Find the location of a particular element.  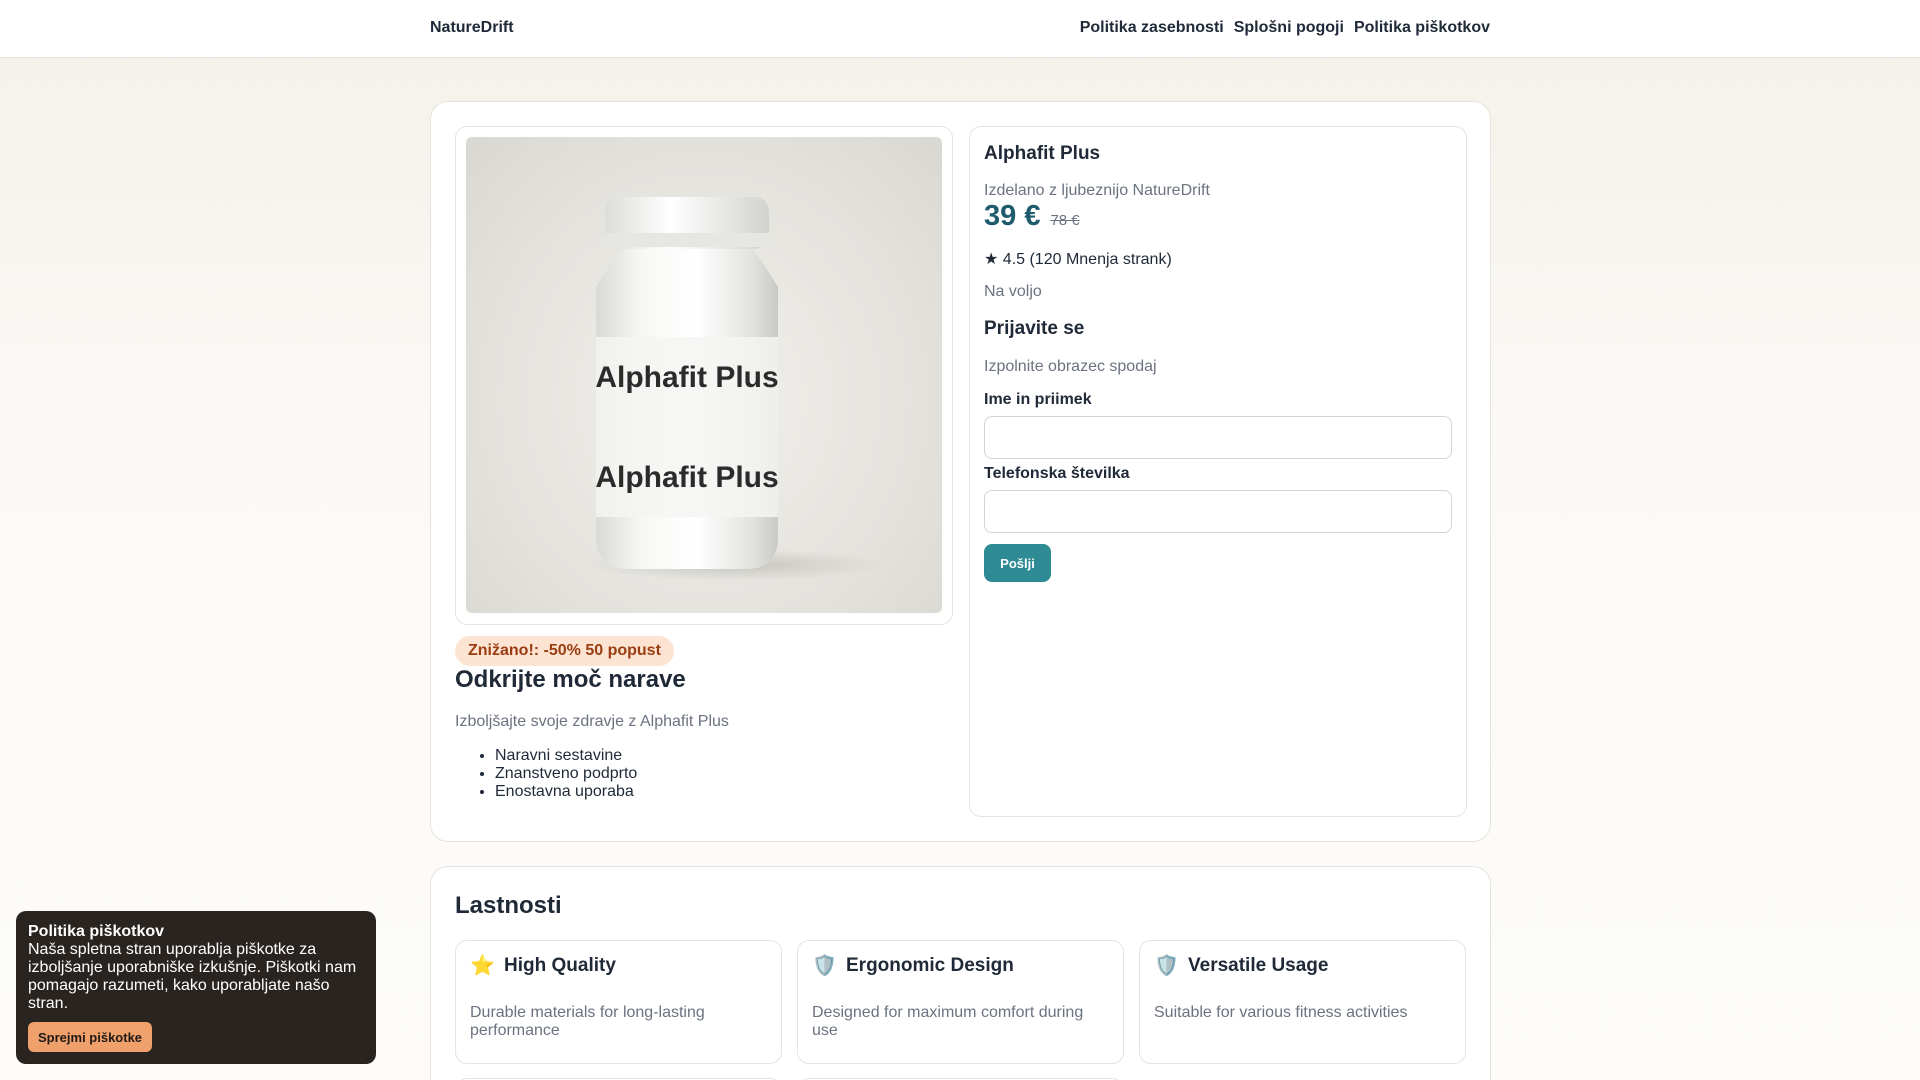

stock-status: Na voljo is located at coordinates (1013, 291).